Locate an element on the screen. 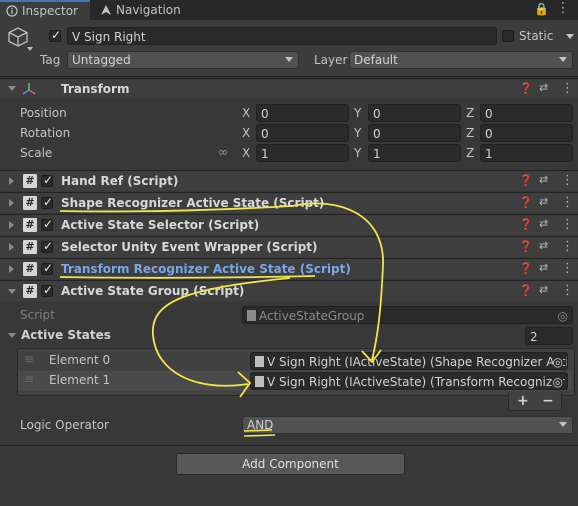 Image resolution: width=578 pixels, height=506 pixels. active-states-count-field: 2 is located at coordinates (549, 336).